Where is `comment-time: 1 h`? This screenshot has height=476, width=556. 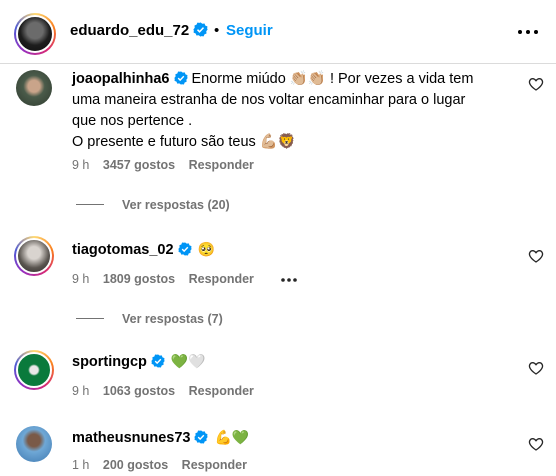 comment-time: 1 h is located at coordinates (81, 465).